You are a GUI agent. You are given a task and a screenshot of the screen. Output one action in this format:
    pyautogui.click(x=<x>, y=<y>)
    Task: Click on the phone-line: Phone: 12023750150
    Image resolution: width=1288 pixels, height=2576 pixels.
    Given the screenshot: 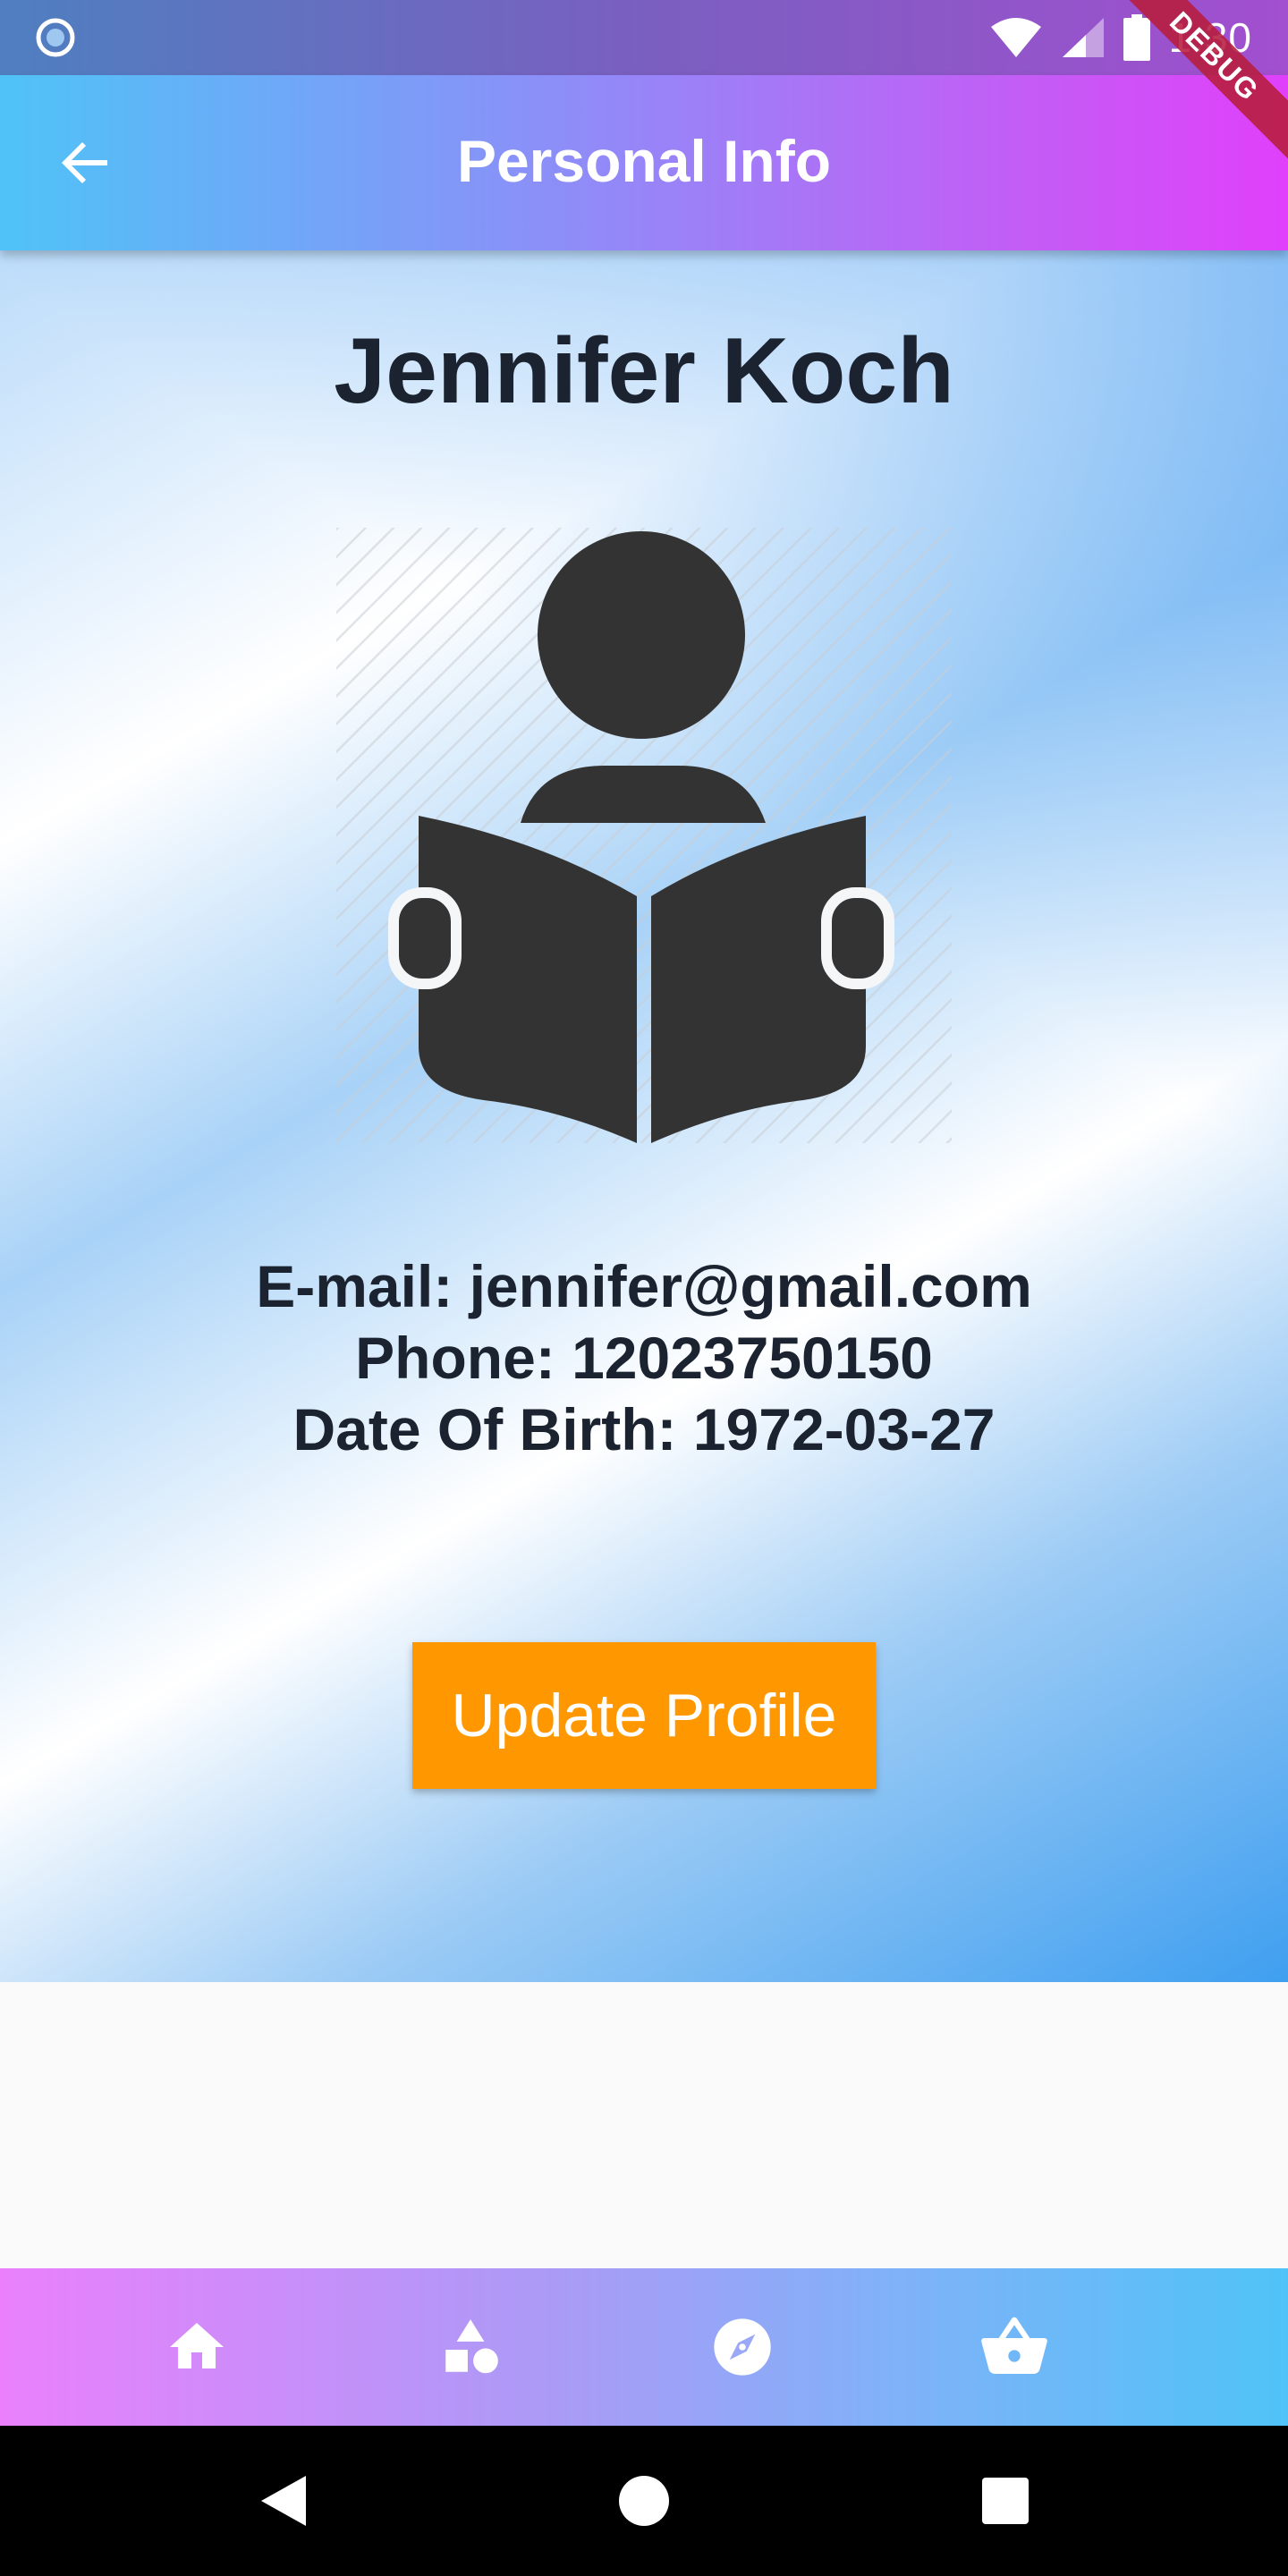 What is the action you would take?
    pyautogui.click(x=644, y=1358)
    